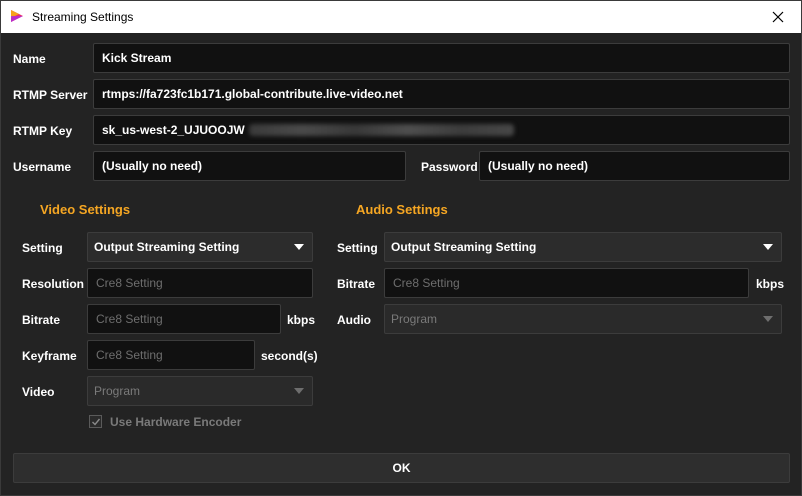  What do you see at coordinates (357, 248) in the screenshot?
I see `audio-setting-label: Setting` at bounding box center [357, 248].